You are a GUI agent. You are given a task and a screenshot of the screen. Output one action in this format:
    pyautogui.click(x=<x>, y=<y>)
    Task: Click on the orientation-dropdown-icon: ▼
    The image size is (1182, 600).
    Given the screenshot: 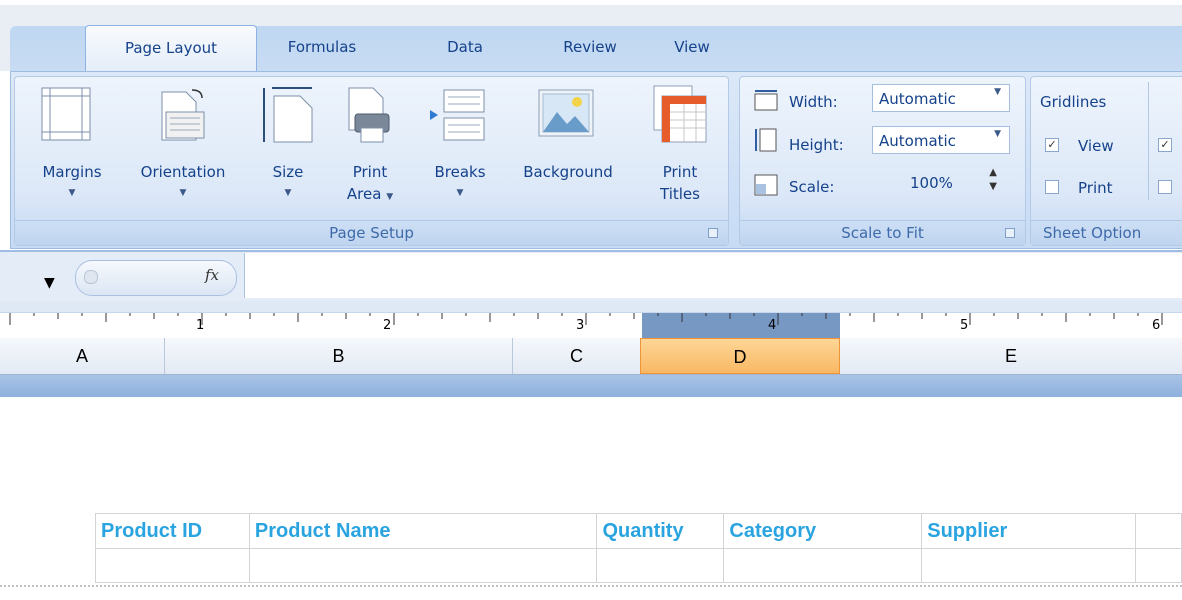 What is the action you would take?
    pyautogui.click(x=183, y=193)
    